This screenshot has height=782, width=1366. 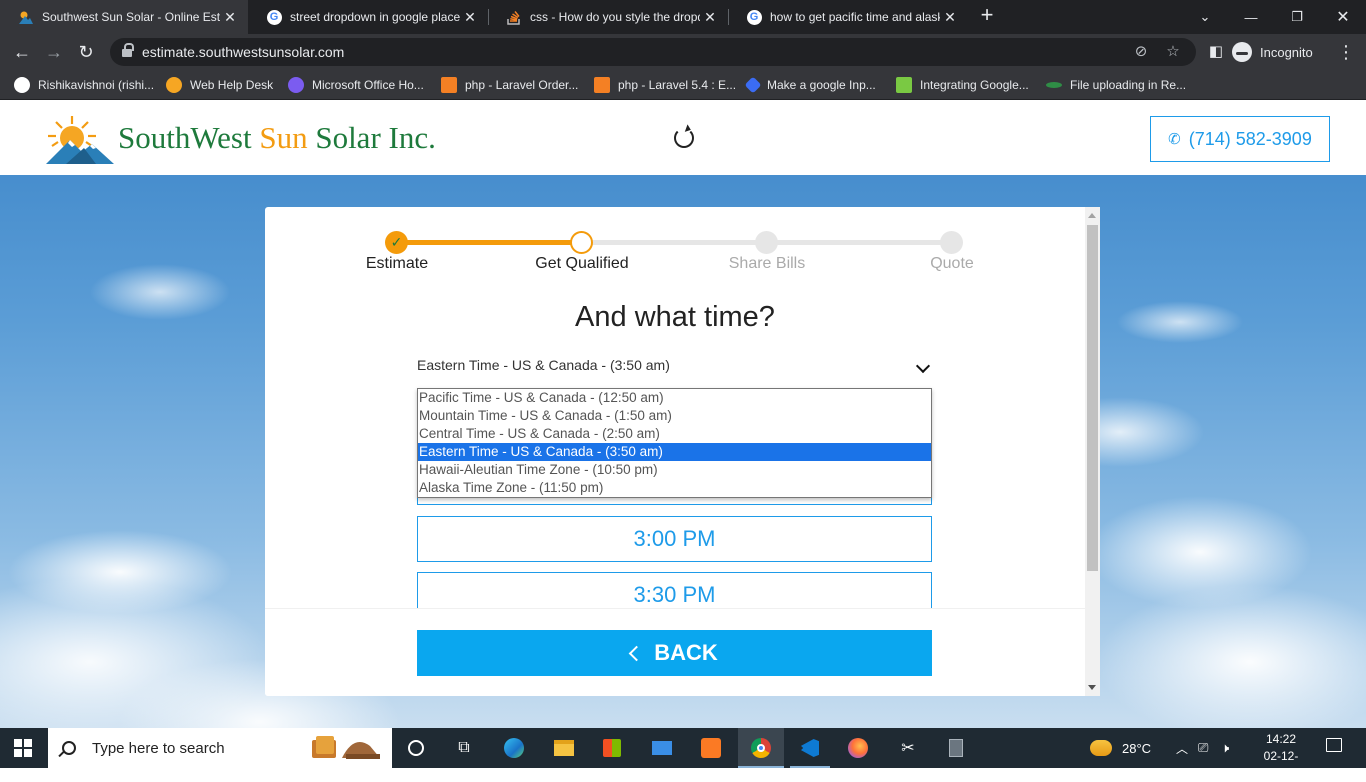 What do you see at coordinates (653, 52) in the screenshot?
I see `address-bar: estimate.southwestsunsolar.com ⊘ ☆` at bounding box center [653, 52].